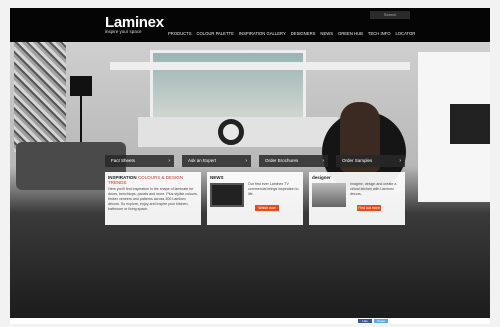 The height and width of the screenshot is (327, 500). I want to click on nav-item-designers: DESIGNERS, so click(303, 33).